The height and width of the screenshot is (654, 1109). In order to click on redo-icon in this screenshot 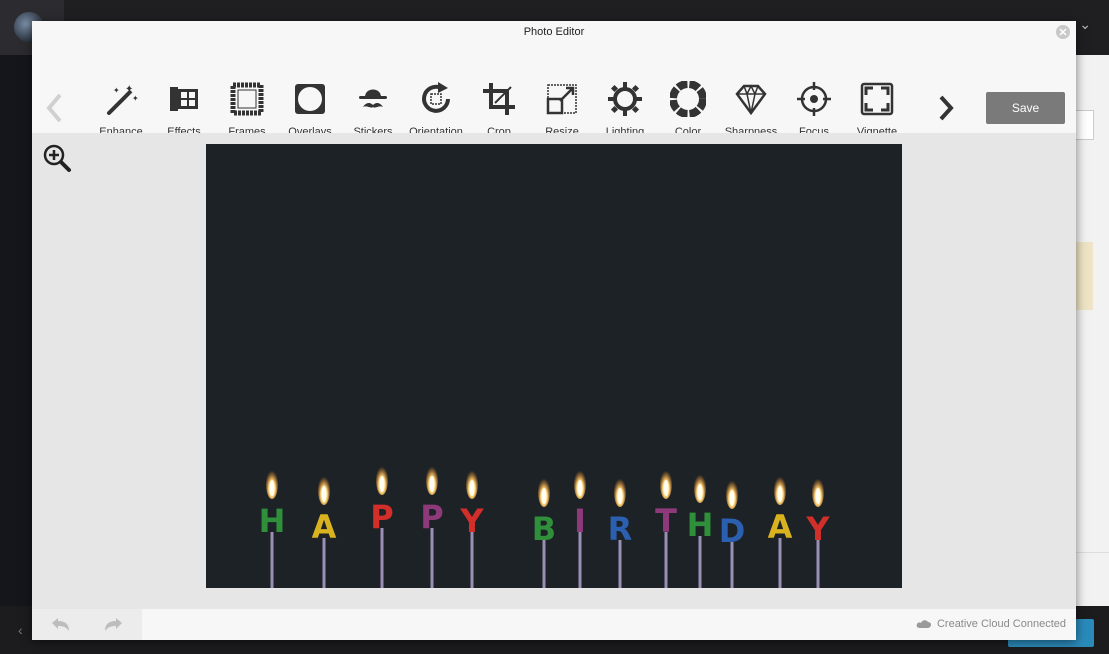, I will do `click(113, 624)`.